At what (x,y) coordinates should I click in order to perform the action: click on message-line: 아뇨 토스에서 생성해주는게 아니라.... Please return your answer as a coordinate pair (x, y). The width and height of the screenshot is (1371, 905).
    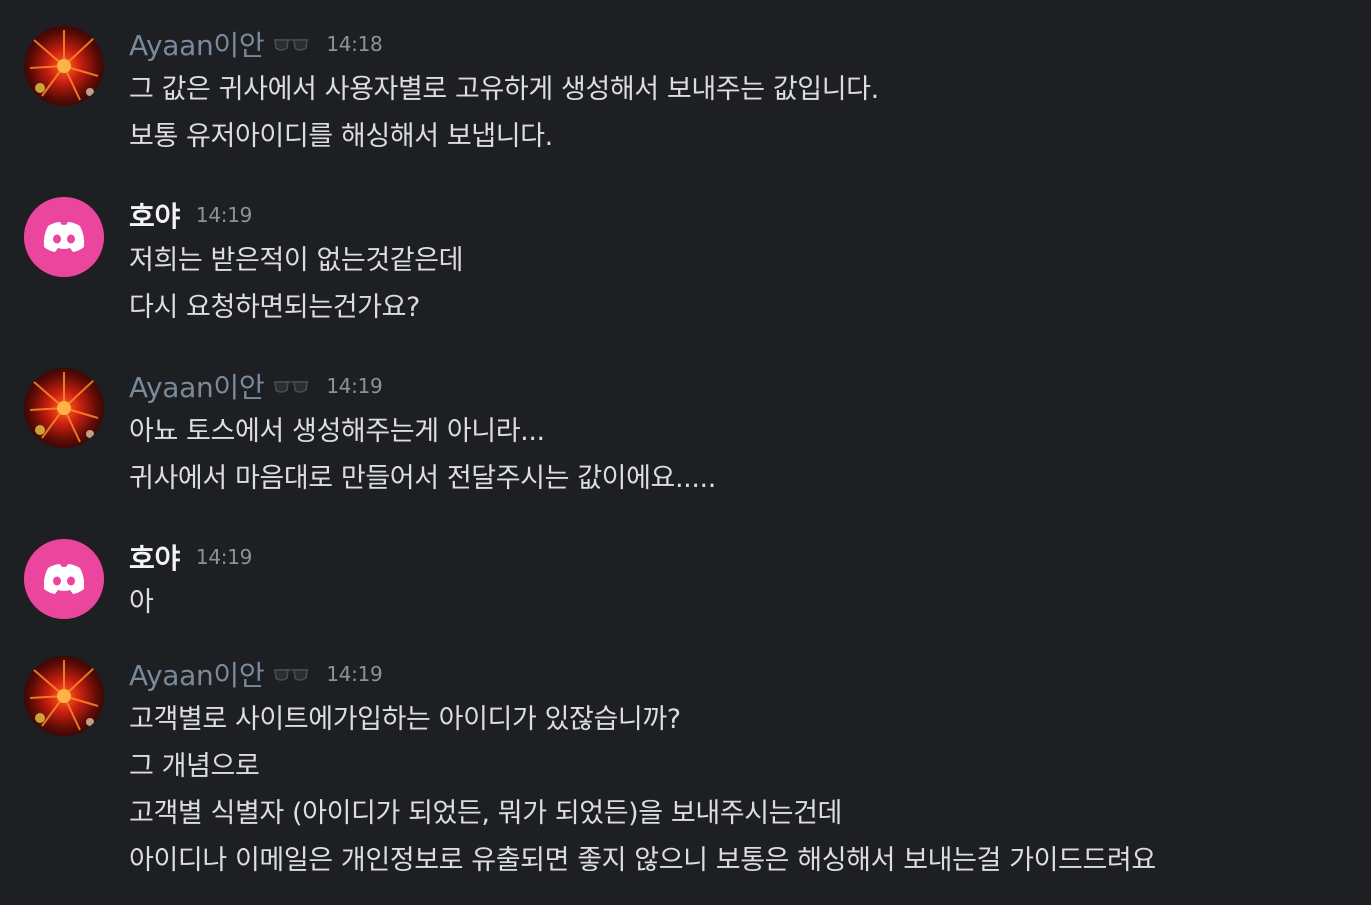
    Looking at the image, I should click on (337, 431).